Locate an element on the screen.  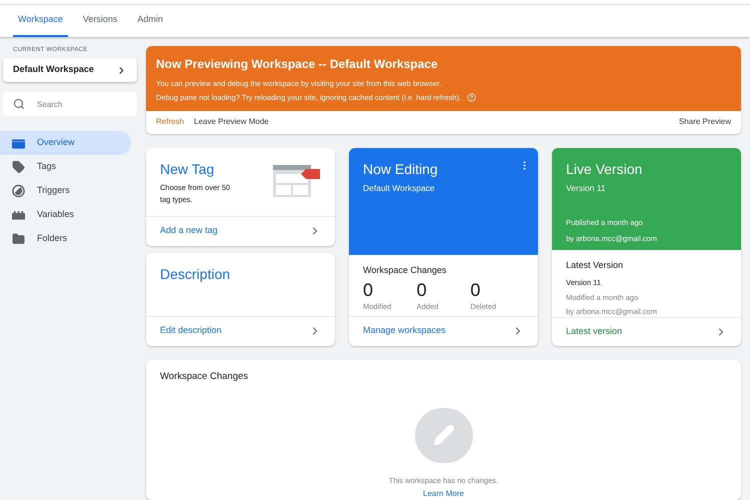
tag-illustration-drawing is located at coordinates (296, 179).